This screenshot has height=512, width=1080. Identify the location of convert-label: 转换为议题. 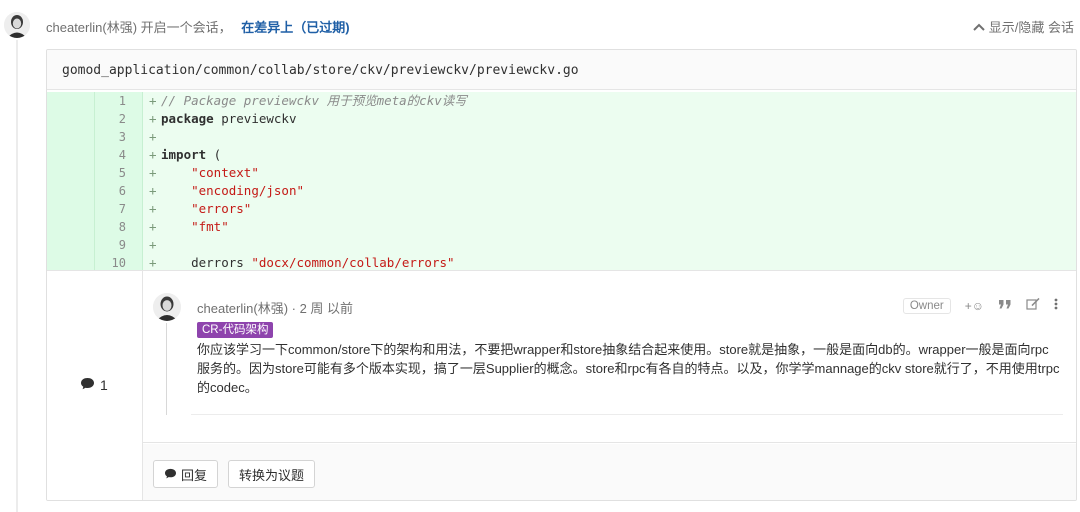
(272, 475).